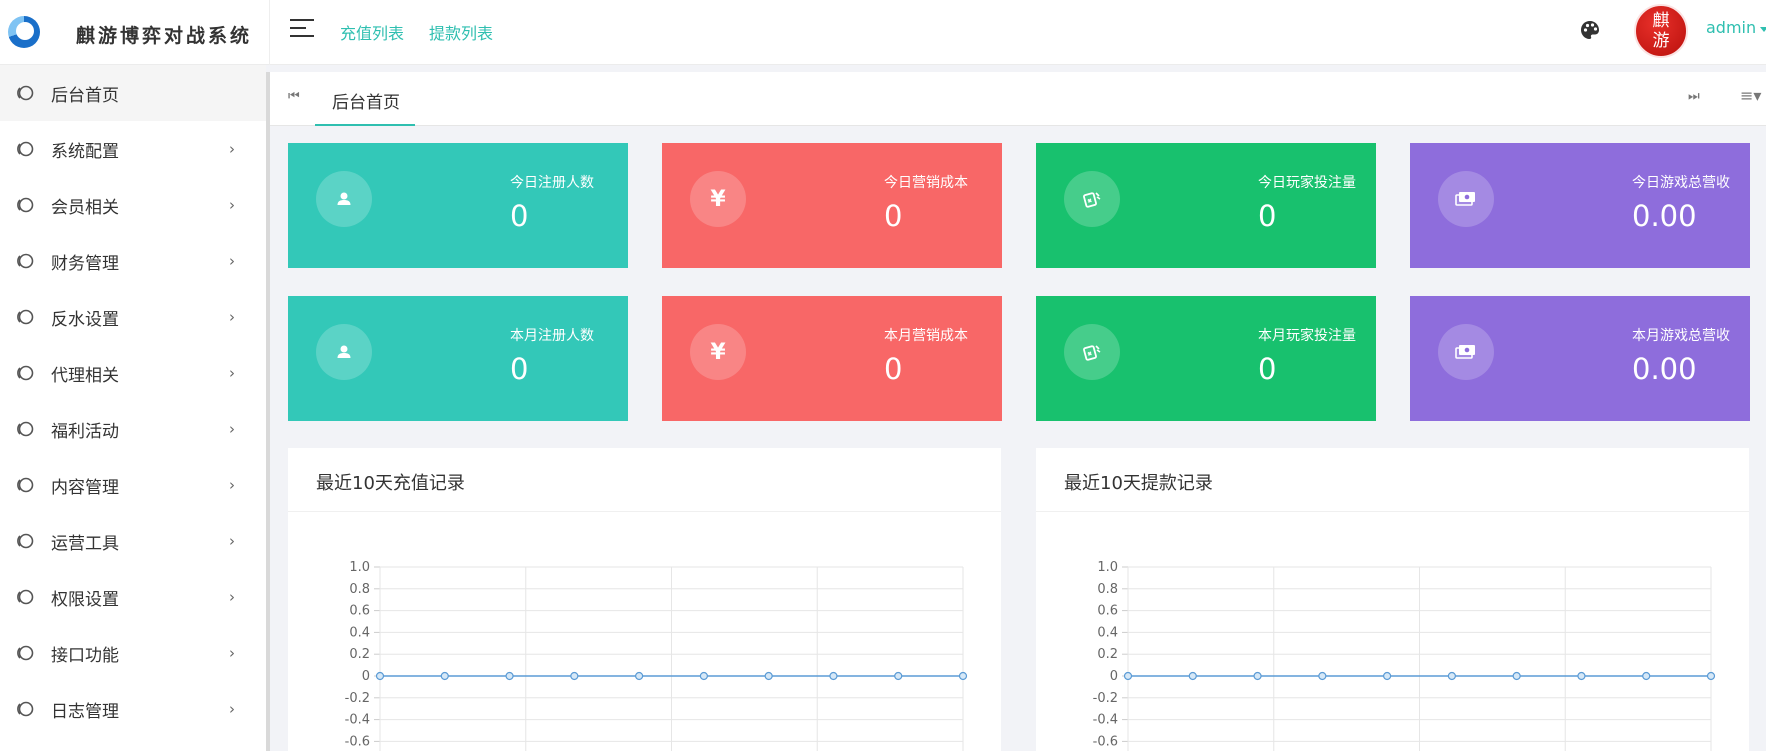 The height and width of the screenshot is (751, 1766). I want to click on stat-card-title: 今日游戏总营收, so click(1681, 183).